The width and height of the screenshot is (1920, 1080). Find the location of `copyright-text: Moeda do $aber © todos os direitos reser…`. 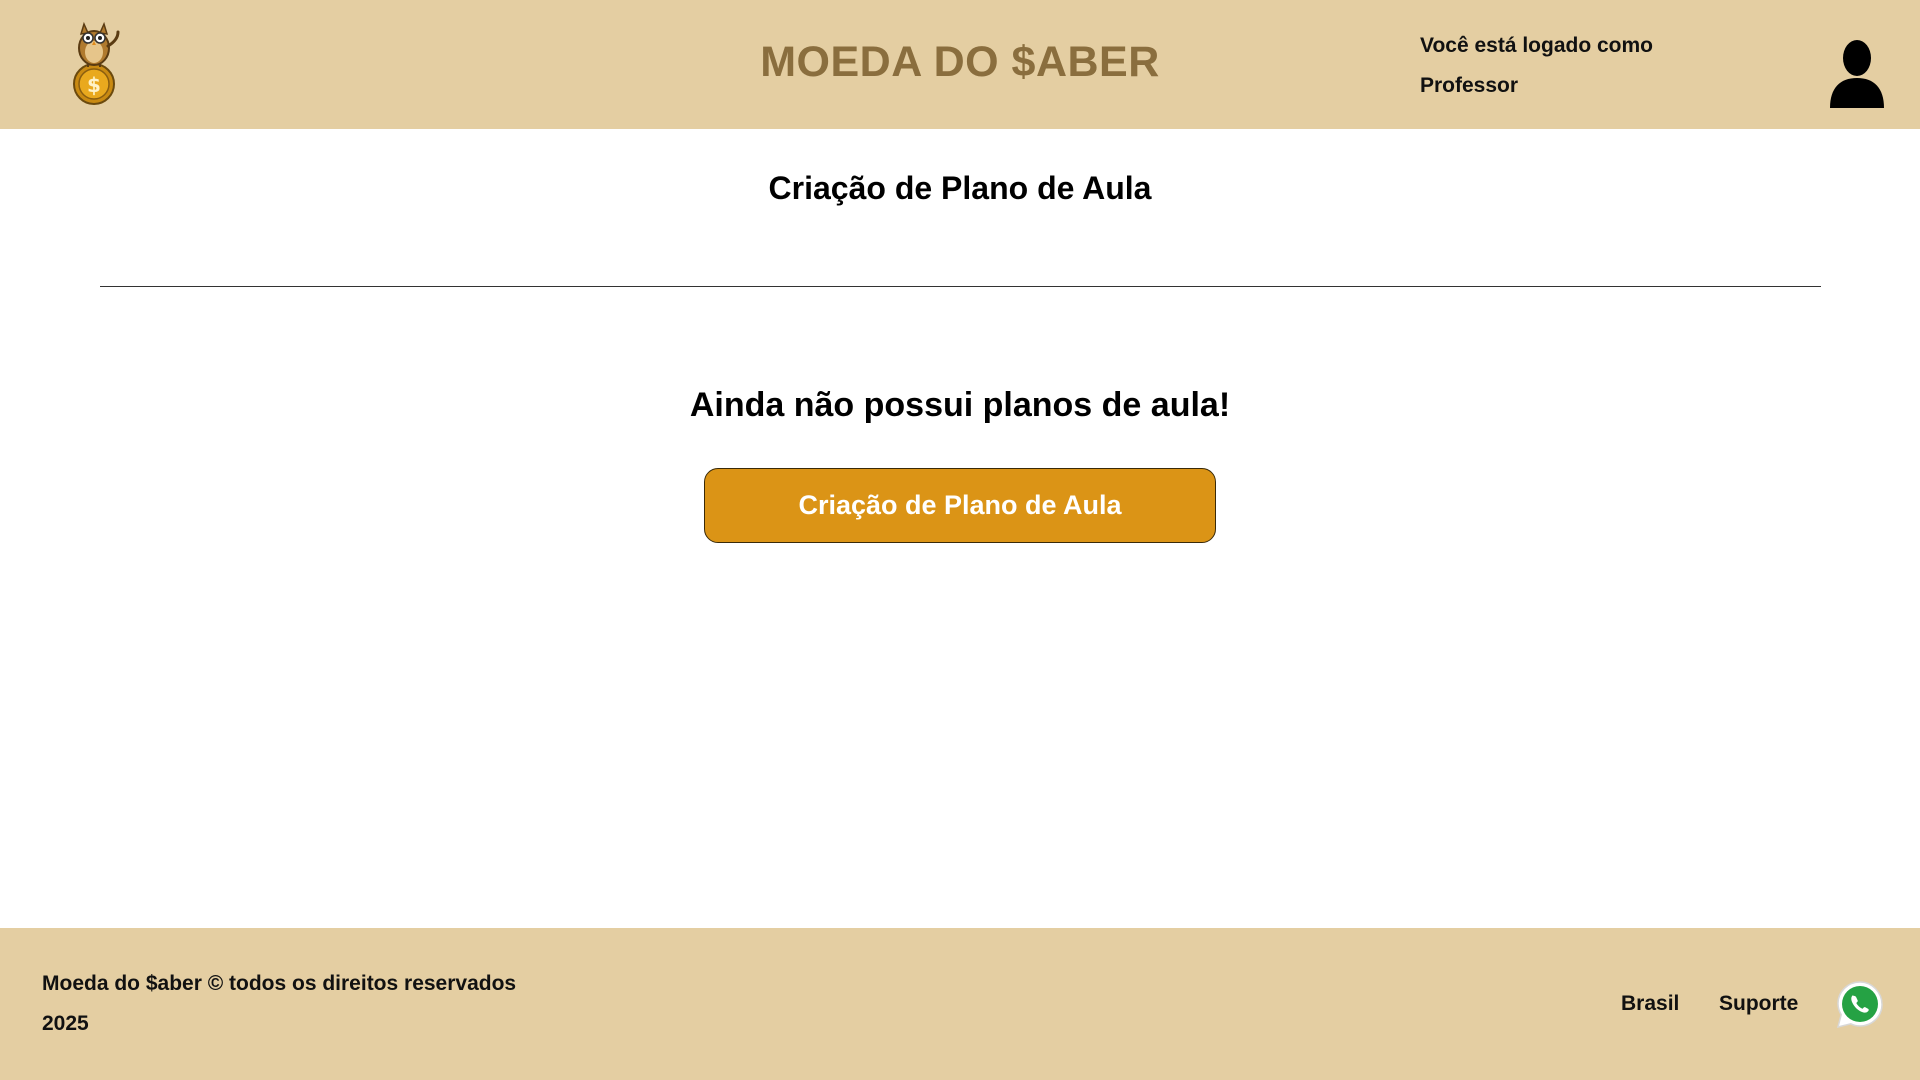

copyright-text: Moeda do $aber © todos os direitos reser… is located at coordinates (279, 983).